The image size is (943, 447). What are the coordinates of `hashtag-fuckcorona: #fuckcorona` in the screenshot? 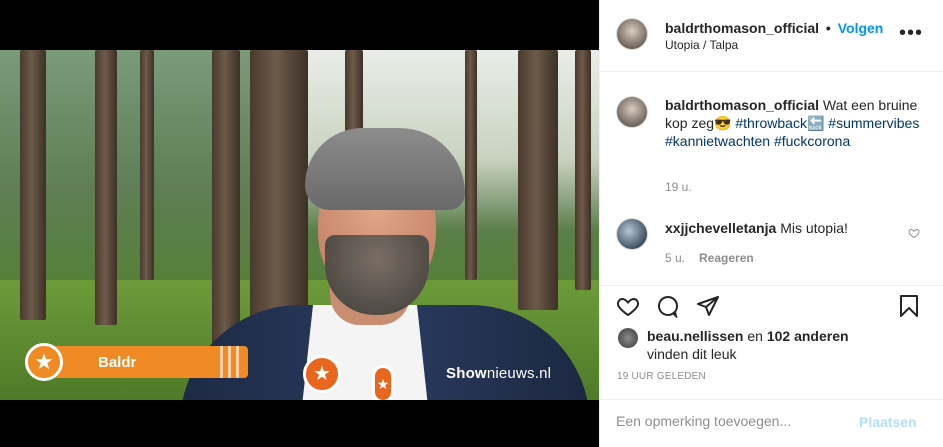 It's located at (812, 141).